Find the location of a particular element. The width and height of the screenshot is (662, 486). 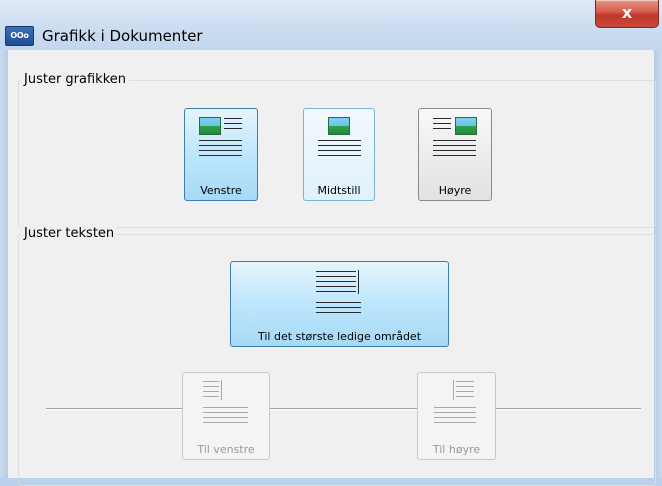

text-right-label: Til høyre is located at coordinates (456, 449).